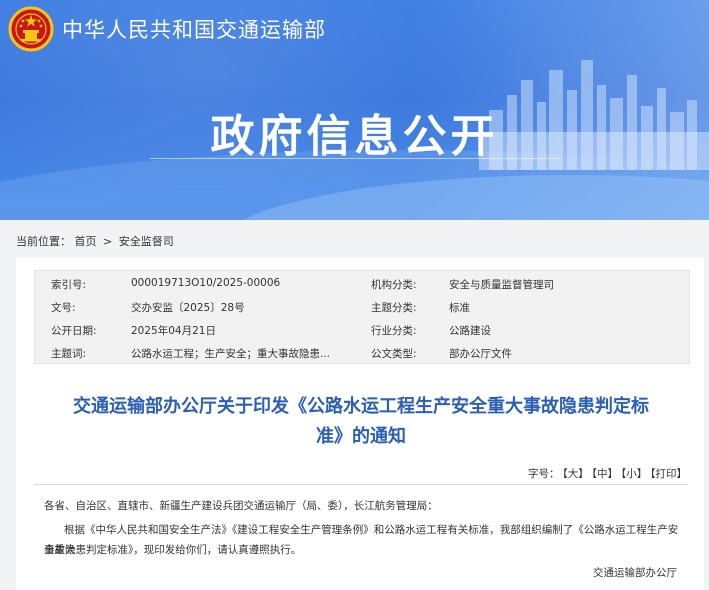  I want to click on meta-label-keywords: 主题词:, so click(69, 354).